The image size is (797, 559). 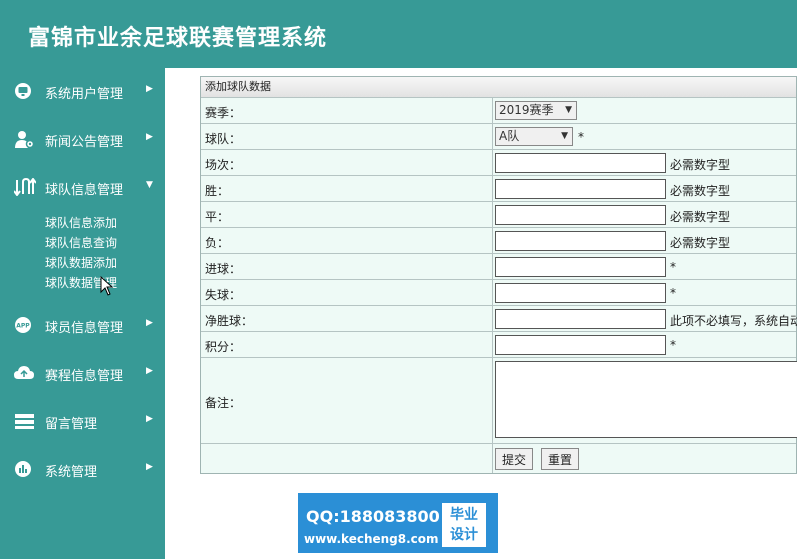 What do you see at coordinates (580, 215) in the screenshot?
I see `draws-input` at bounding box center [580, 215].